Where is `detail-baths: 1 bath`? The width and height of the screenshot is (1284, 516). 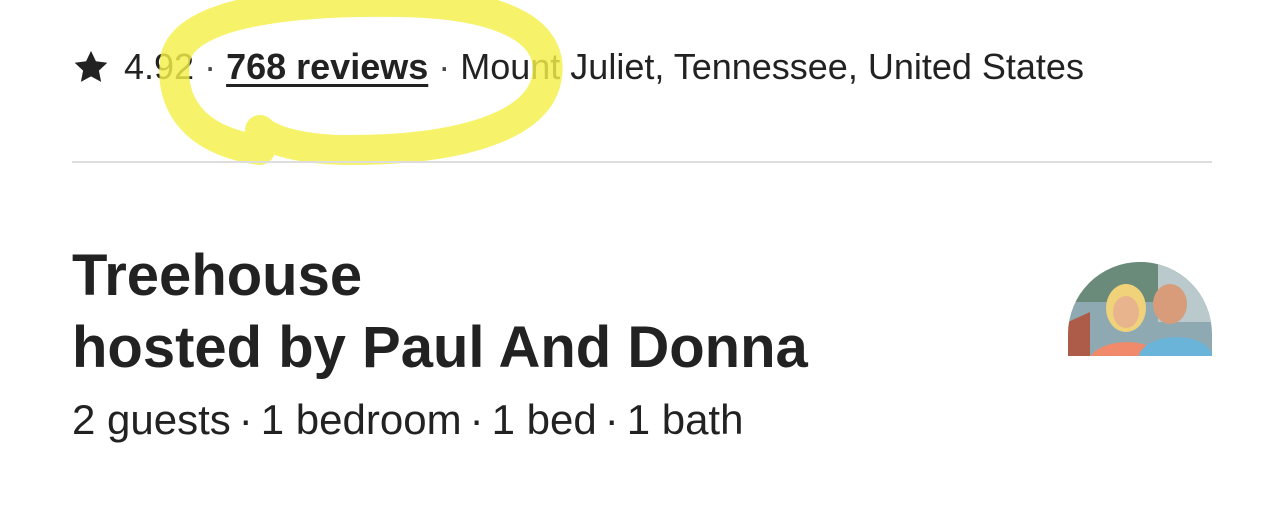 detail-baths: 1 bath is located at coordinates (685, 419).